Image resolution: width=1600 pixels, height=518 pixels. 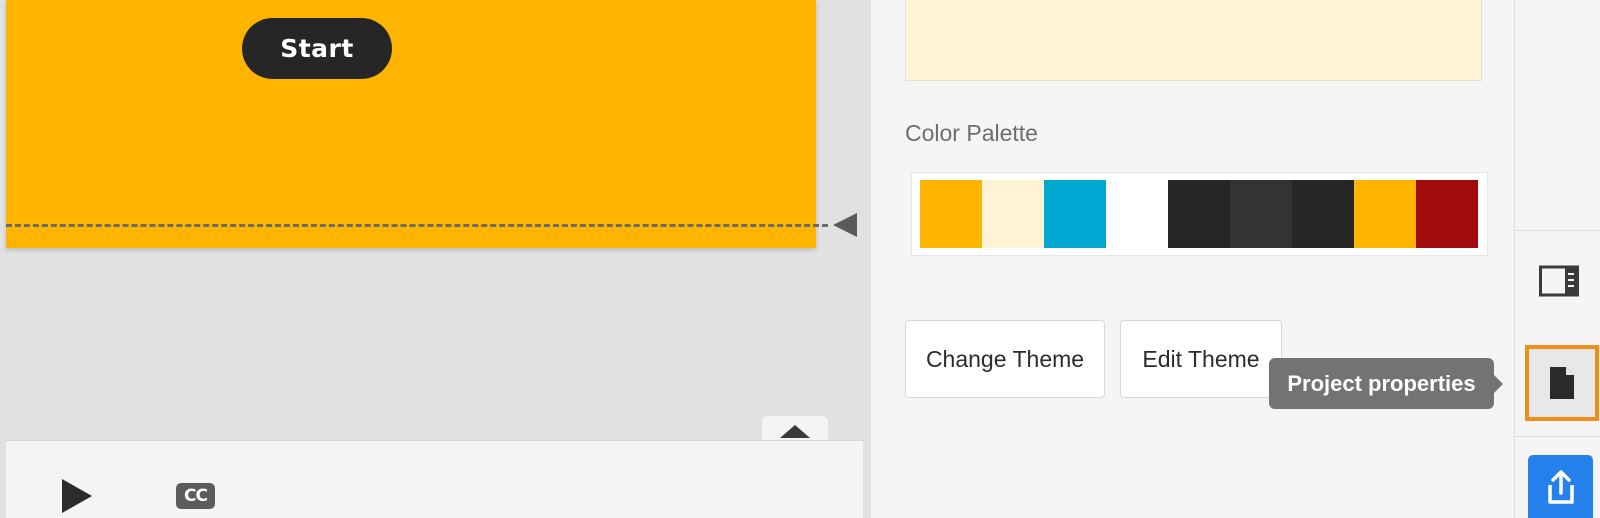 I want to click on layout-panel-button, so click(x=1559, y=281).